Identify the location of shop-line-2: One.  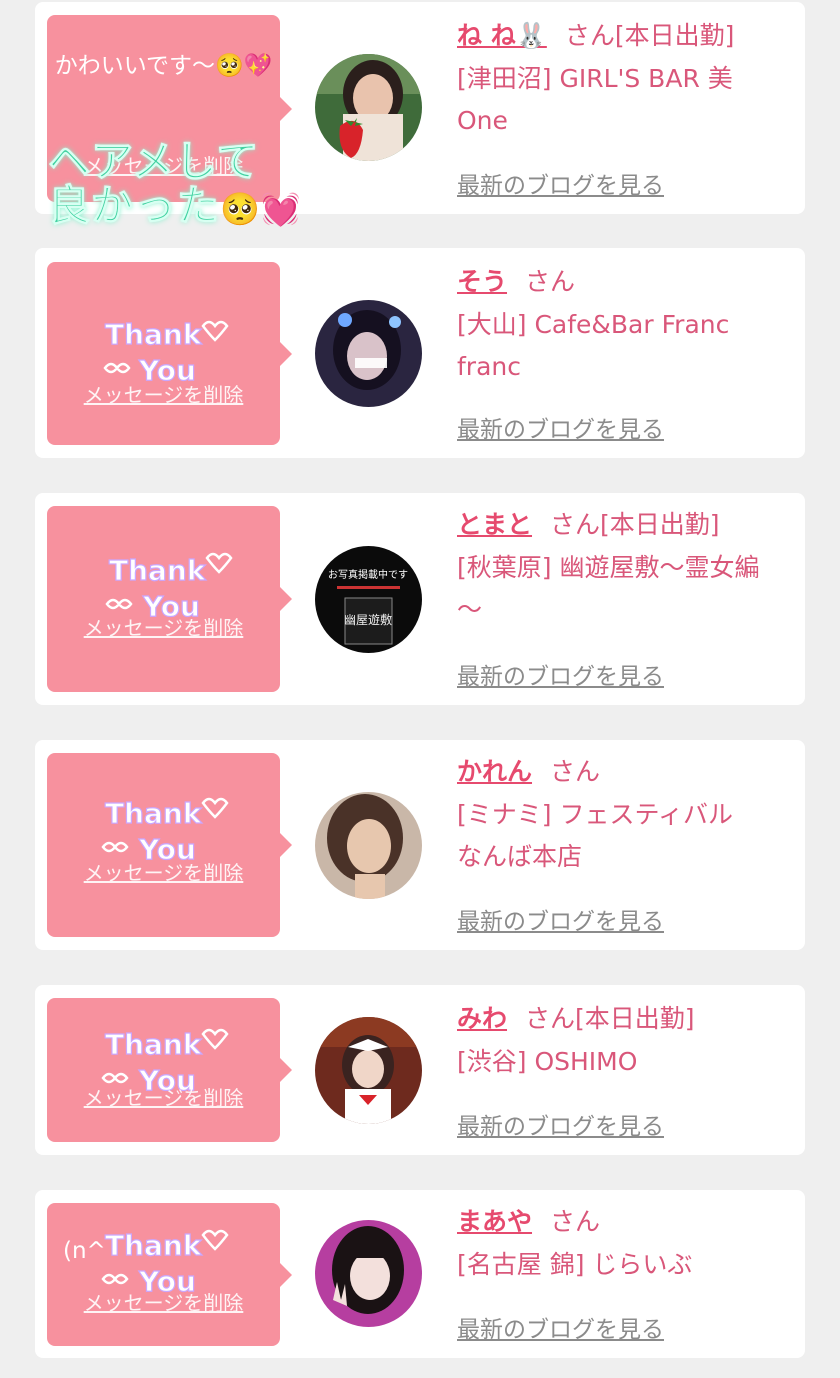
(482, 120).